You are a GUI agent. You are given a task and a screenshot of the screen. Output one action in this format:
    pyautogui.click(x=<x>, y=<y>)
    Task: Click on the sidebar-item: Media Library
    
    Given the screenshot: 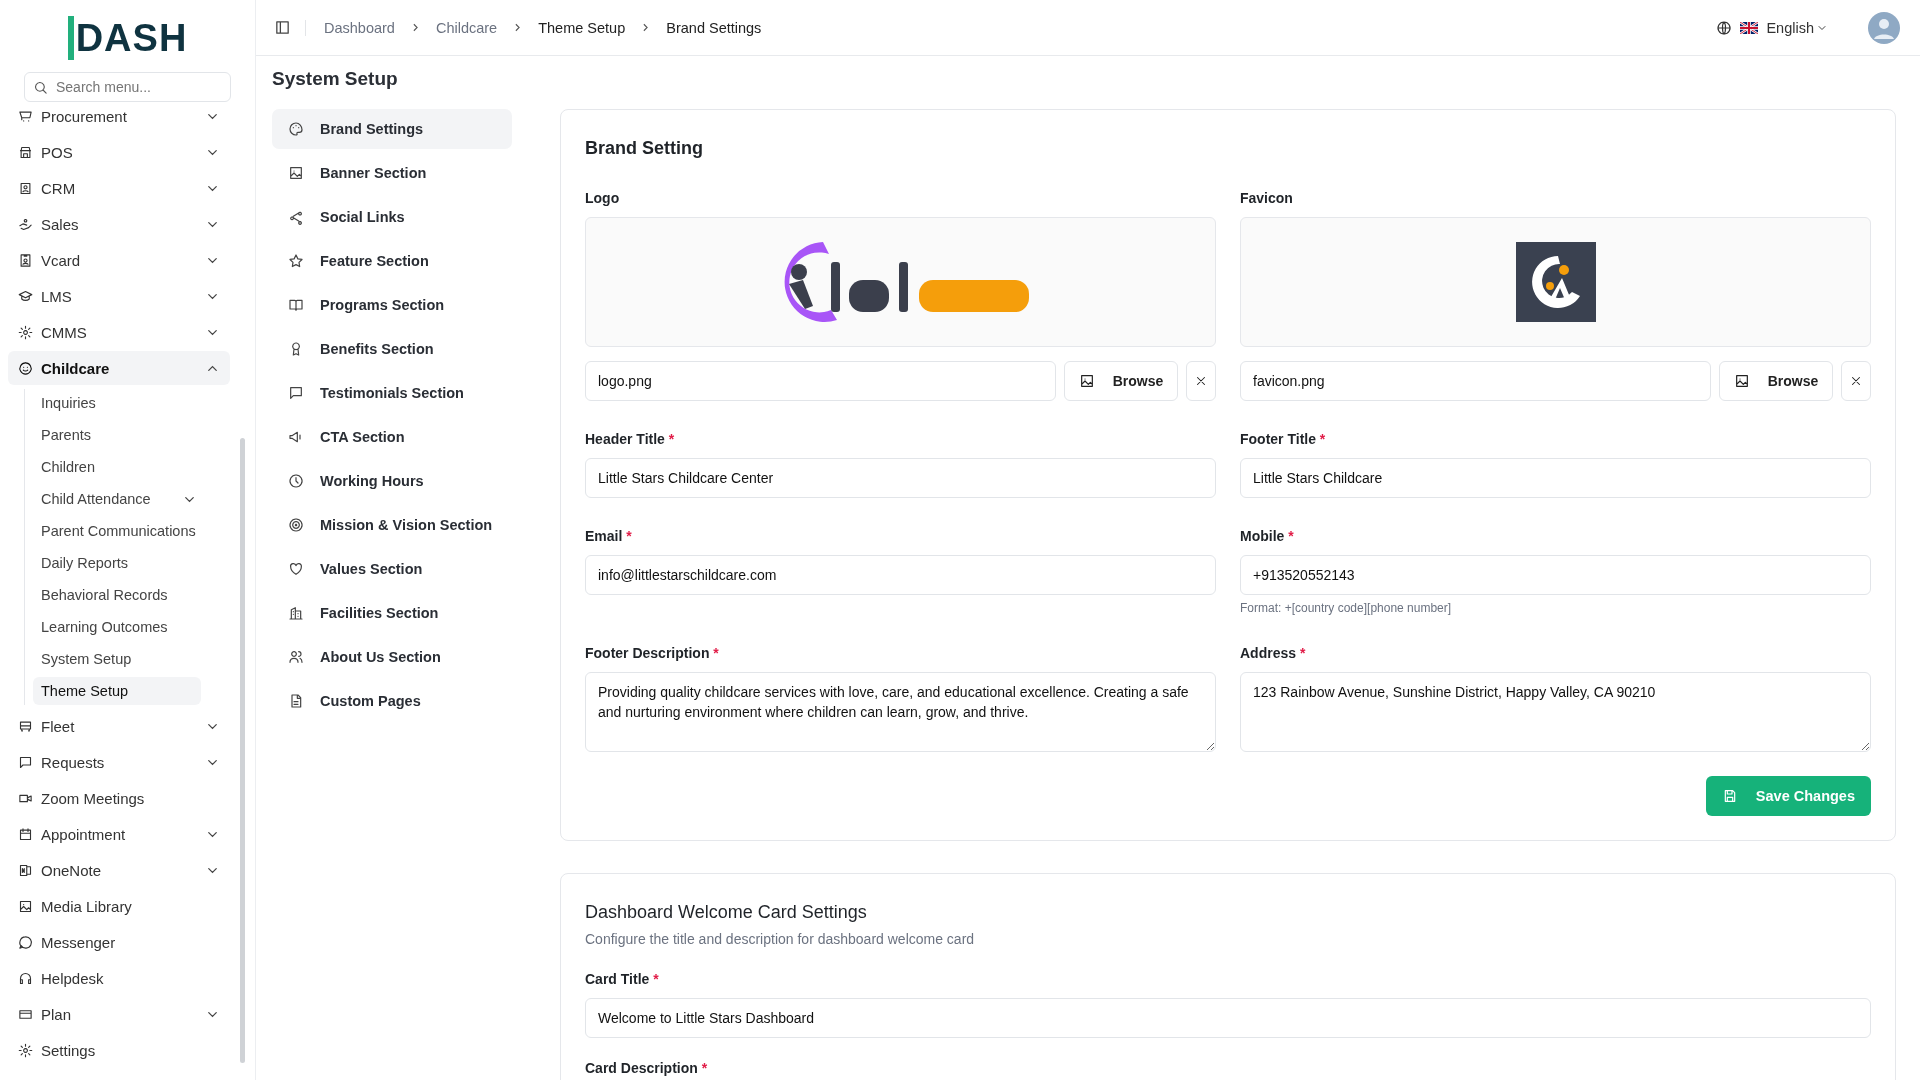 What is the action you would take?
    pyautogui.click(x=119, y=906)
    